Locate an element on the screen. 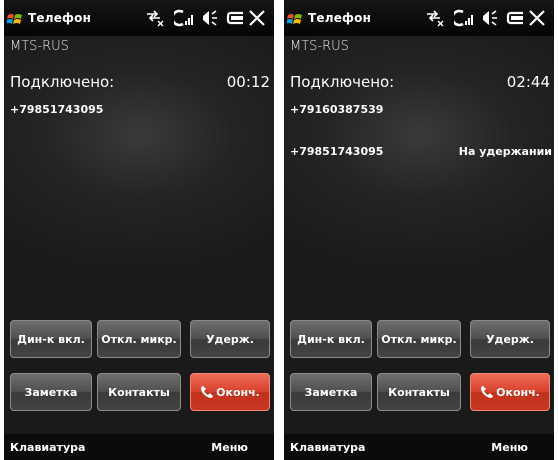 This screenshot has width=558, height=460. call-timer: 00:12 is located at coordinates (248, 82).